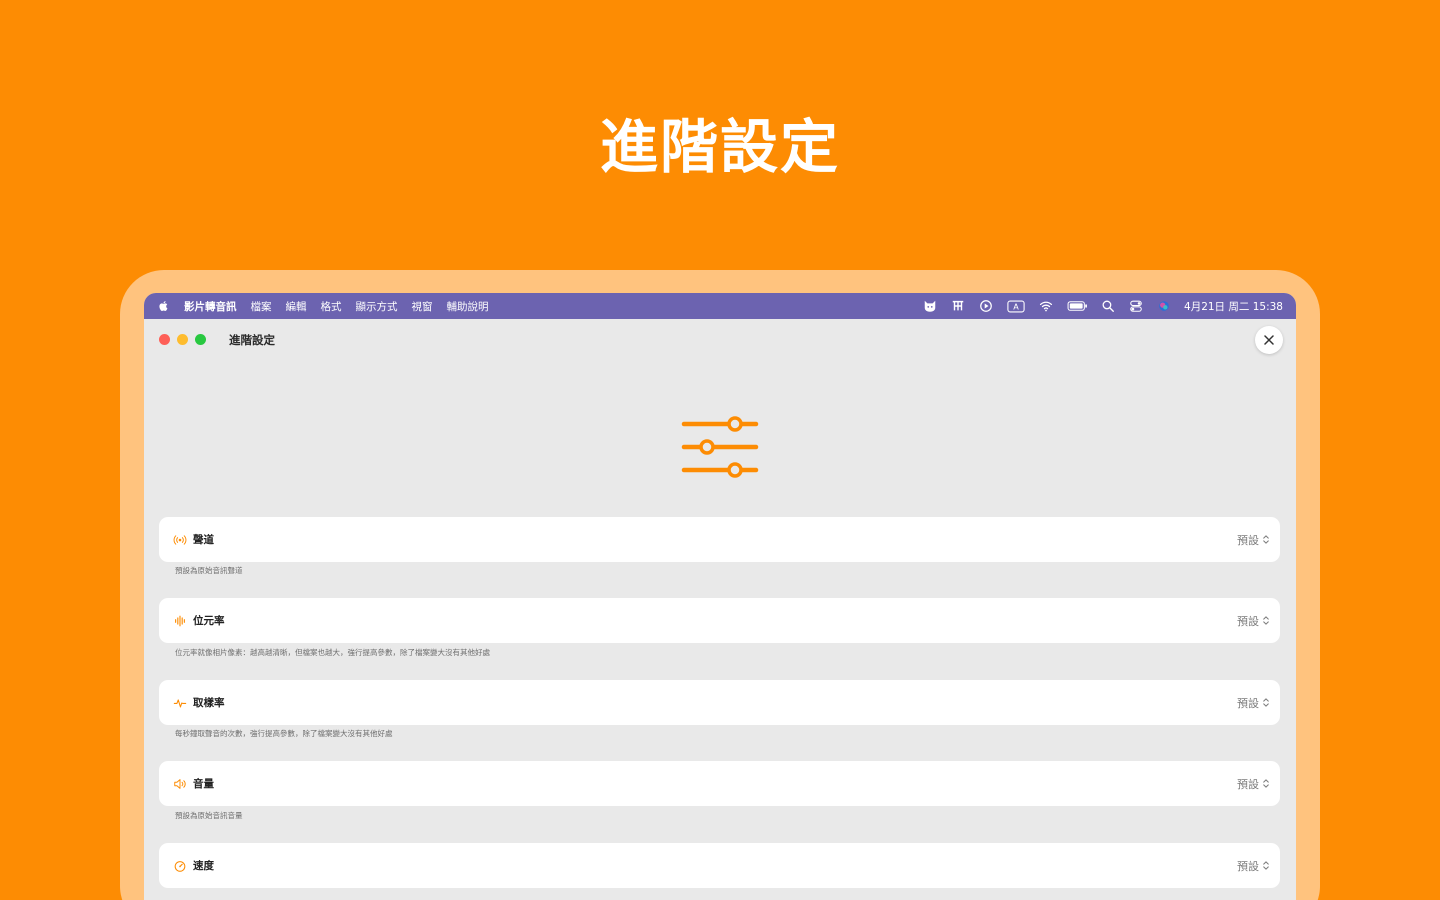 This screenshot has height=900, width=1440. Describe the element at coordinates (203, 540) in the screenshot. I see `setting-label-channels: 聲道` at that location.